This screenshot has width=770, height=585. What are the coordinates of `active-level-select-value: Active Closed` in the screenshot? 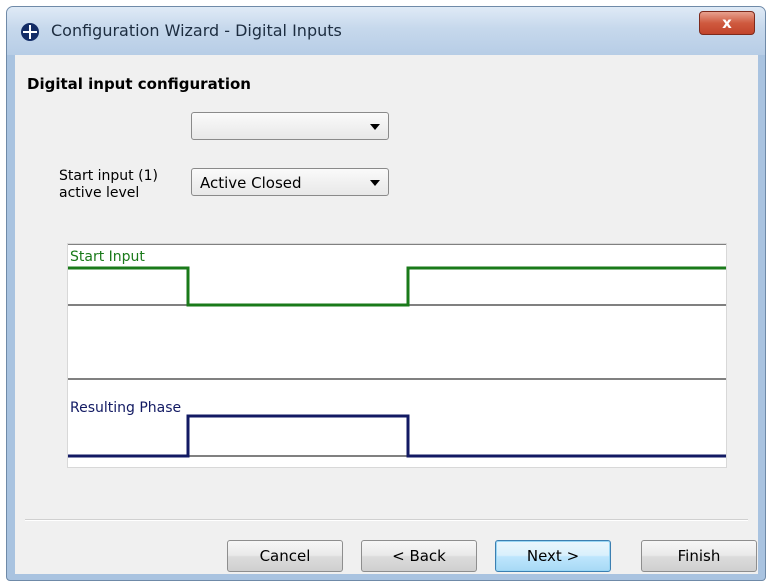 It's located at (251, 183).